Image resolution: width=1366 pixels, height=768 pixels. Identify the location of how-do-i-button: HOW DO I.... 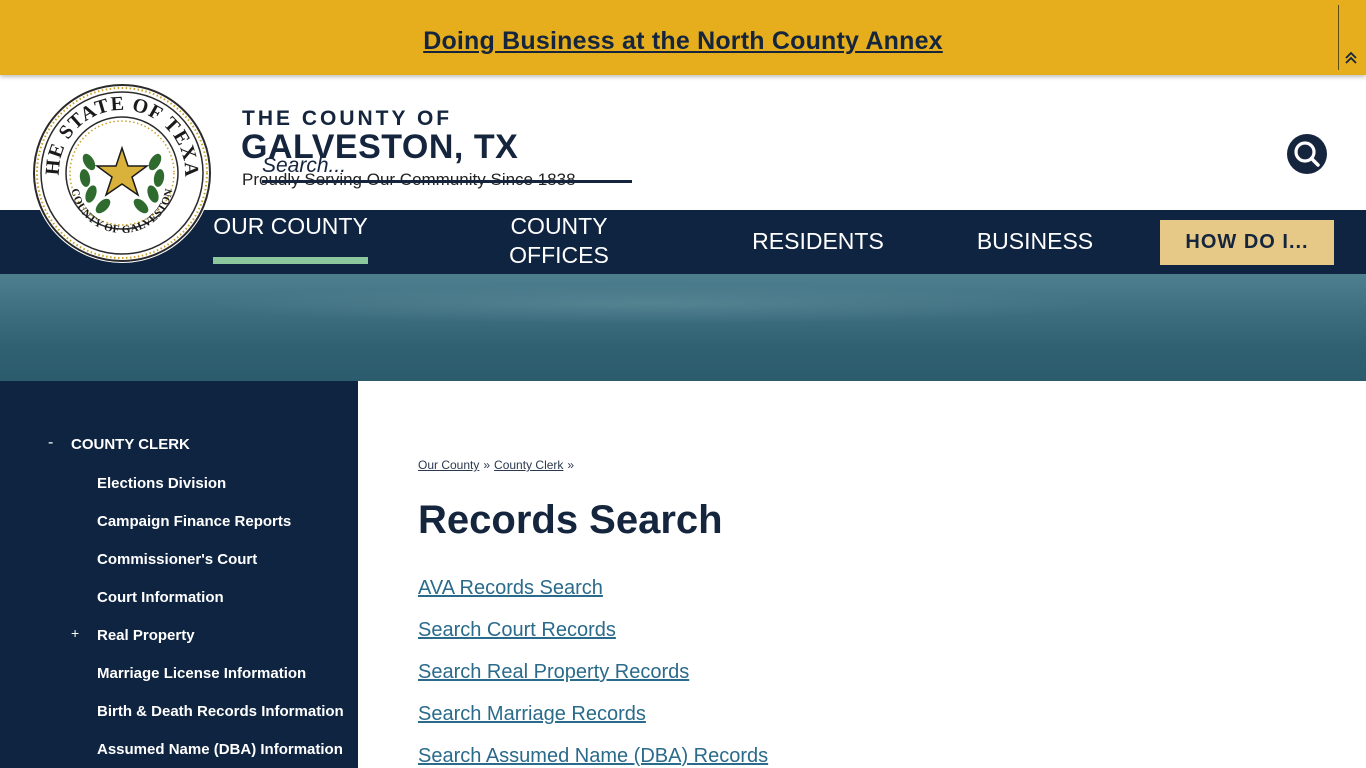
(1247, 242).